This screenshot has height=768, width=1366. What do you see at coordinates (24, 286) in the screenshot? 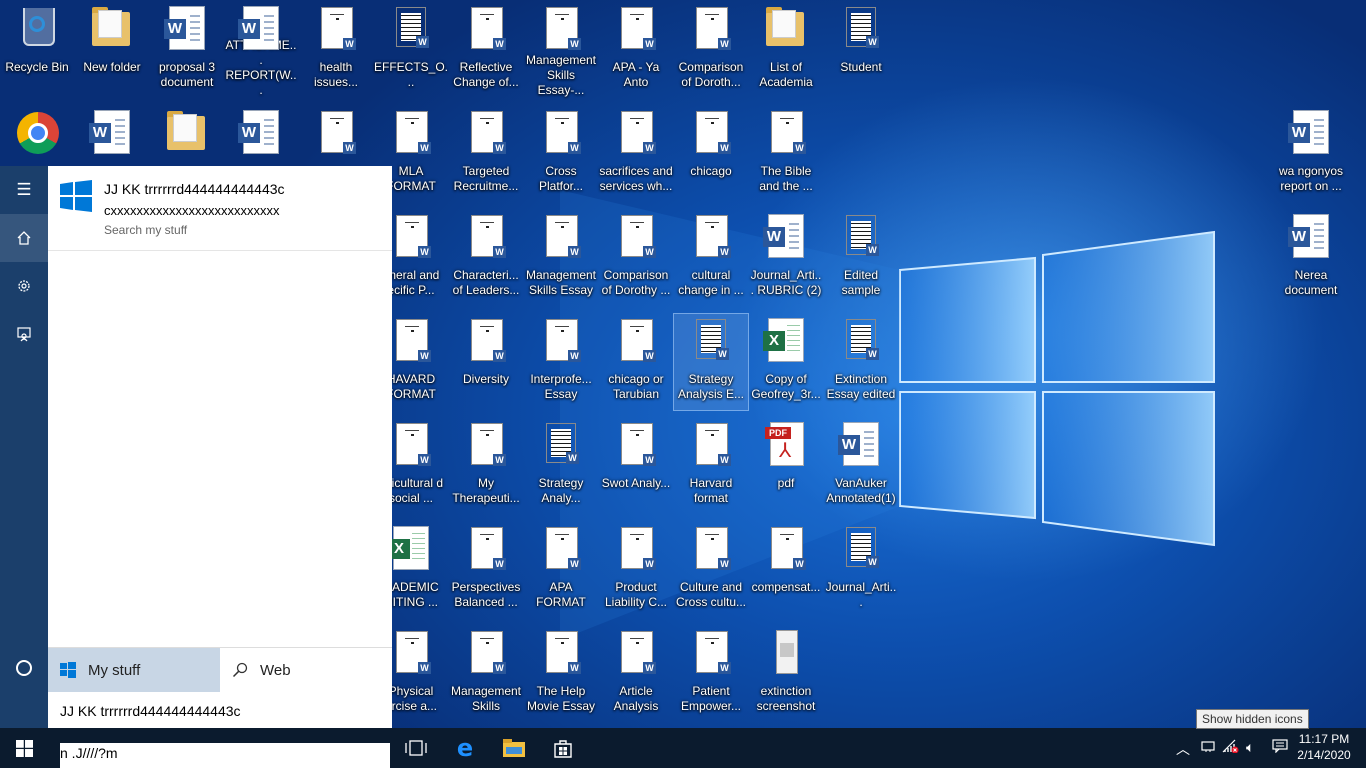
I see `gear-icon` at bounding box center [24, 286].